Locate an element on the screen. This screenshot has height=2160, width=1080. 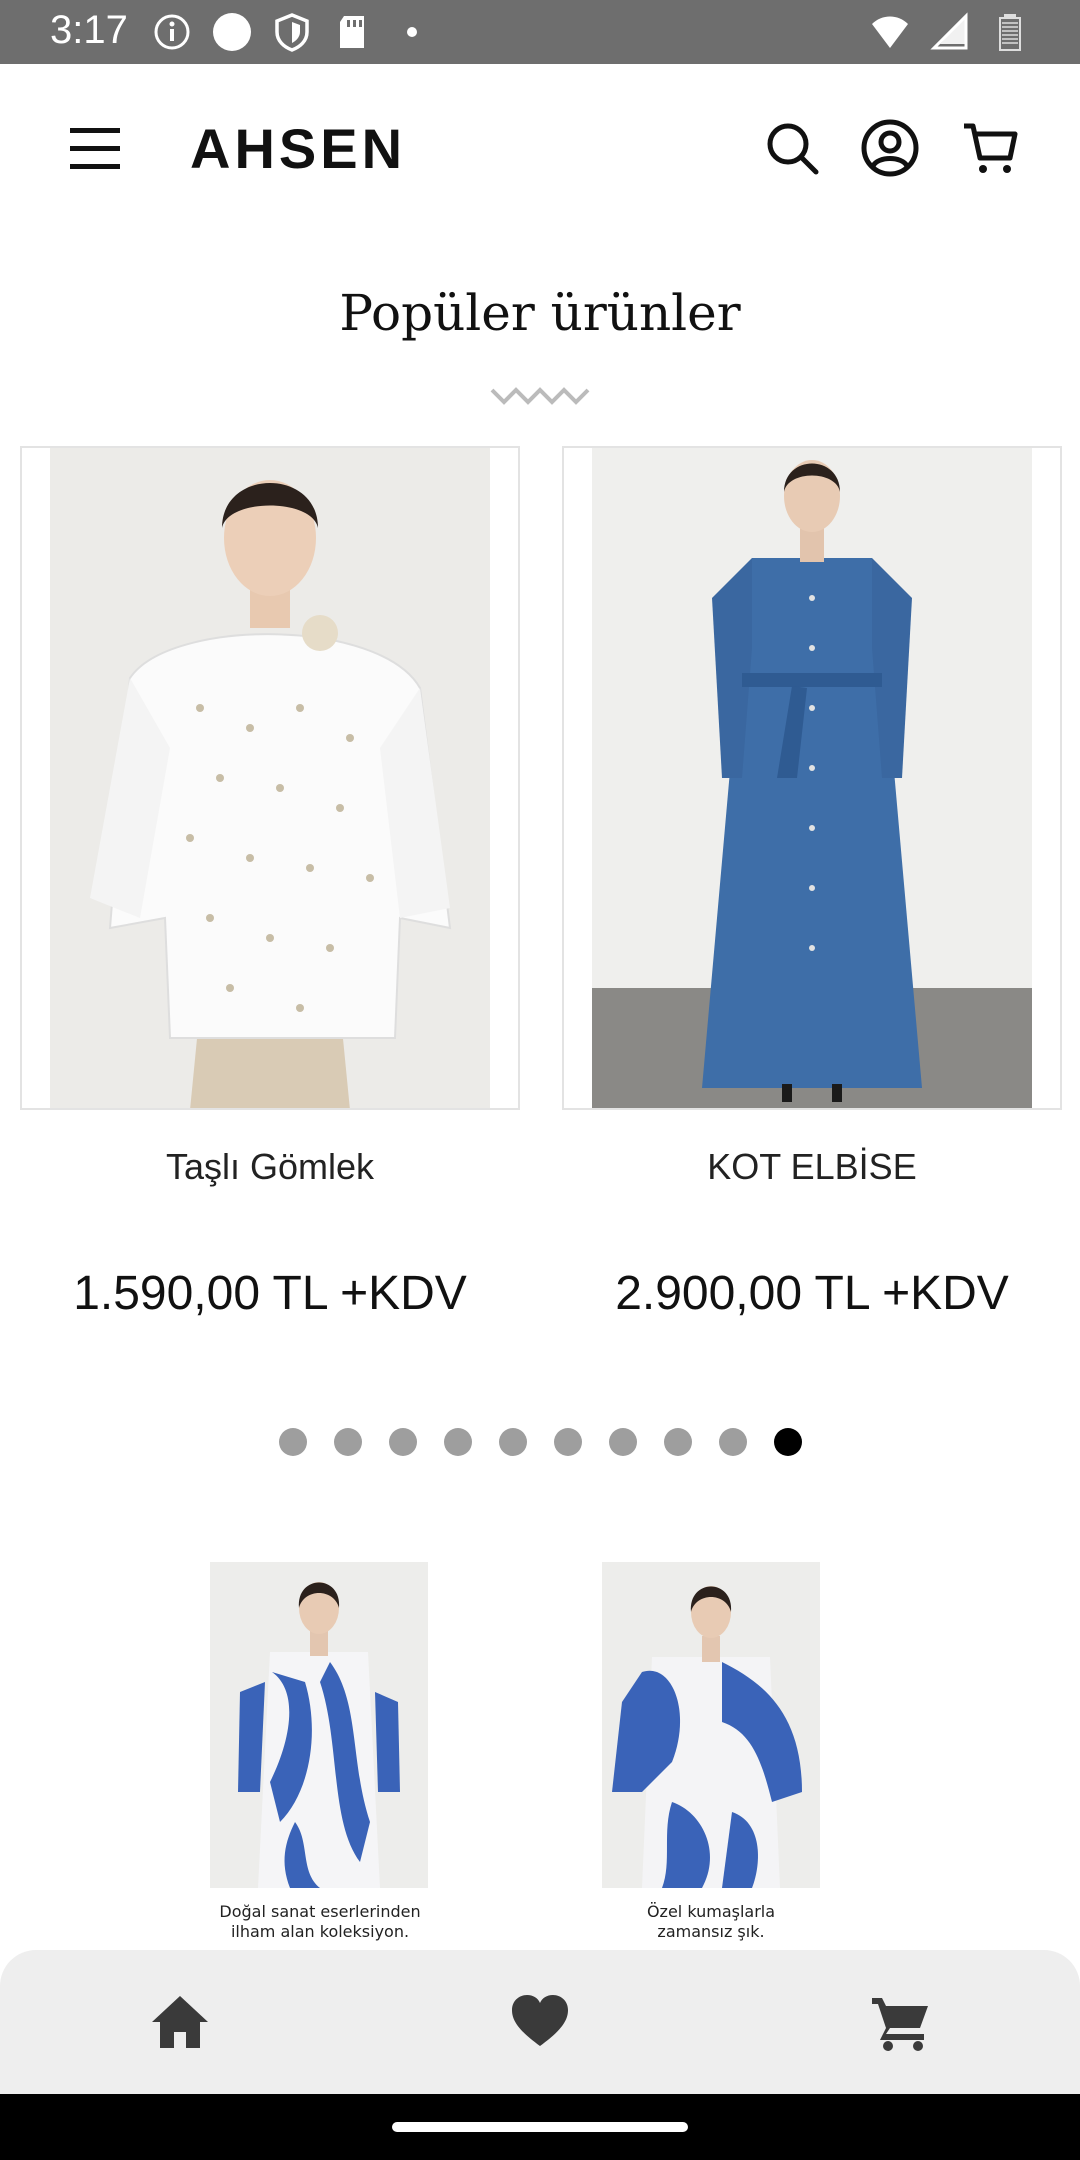
nav-cart-button is located at coordinates (900, 2022).